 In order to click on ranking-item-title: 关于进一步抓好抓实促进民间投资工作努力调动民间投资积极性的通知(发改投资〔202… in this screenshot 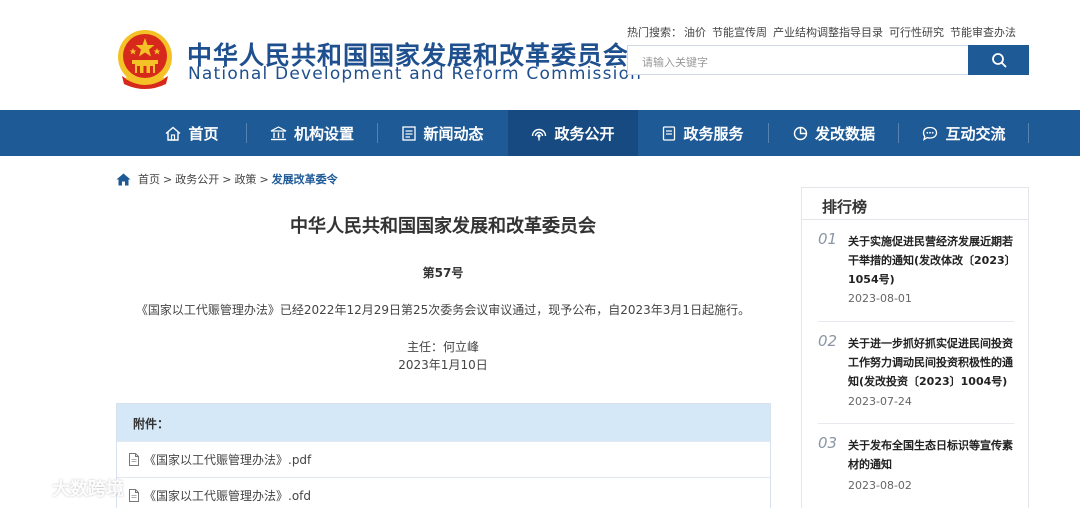, I will do `click(930, 362)`.